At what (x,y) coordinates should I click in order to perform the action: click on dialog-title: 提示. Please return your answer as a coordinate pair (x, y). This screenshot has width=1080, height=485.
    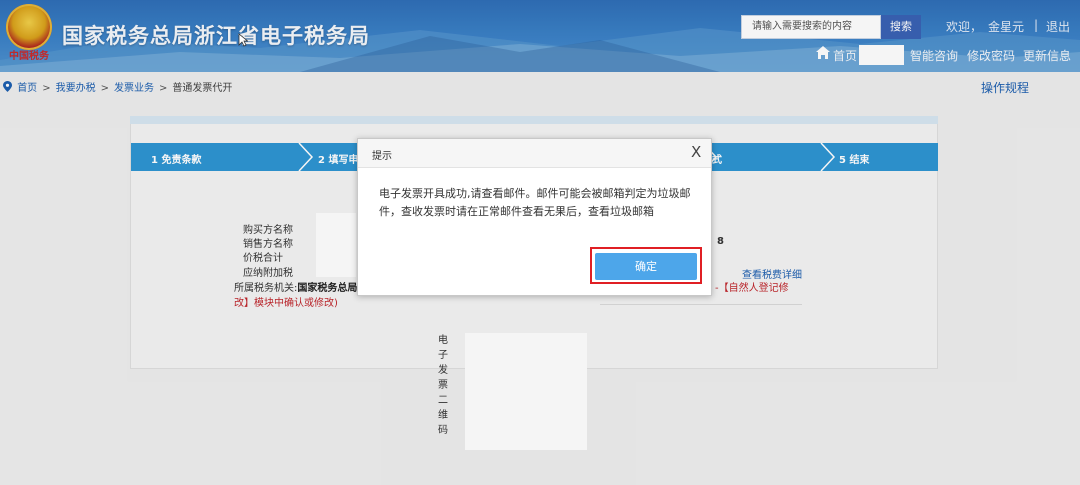
    Looking at the image, I should click on (382, 156).